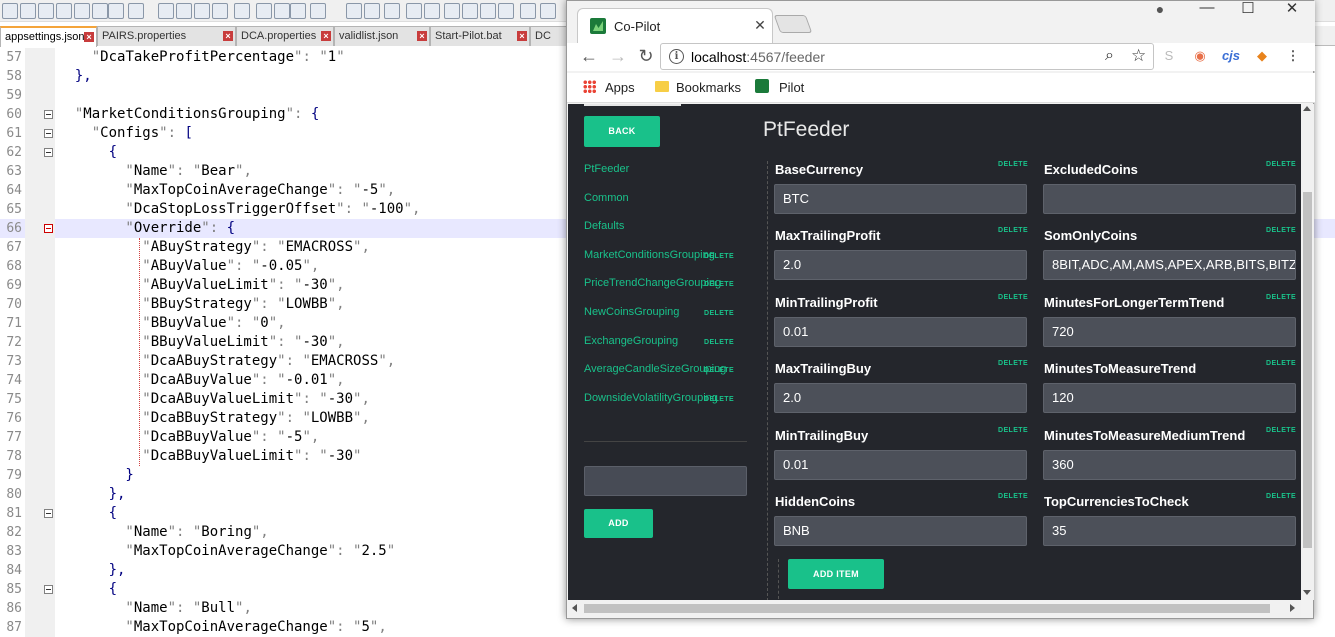 This screenshot has width=1335, height=637. I want to click on field-input: BTC, so click(900, 199).